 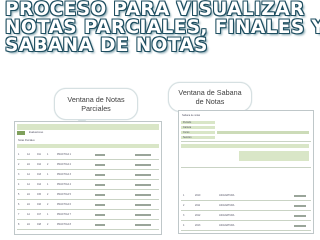 What do you see at coordinates (39, 214) in the screenshot?
I see `table-cell: 017` at bounding box center [39, 214].